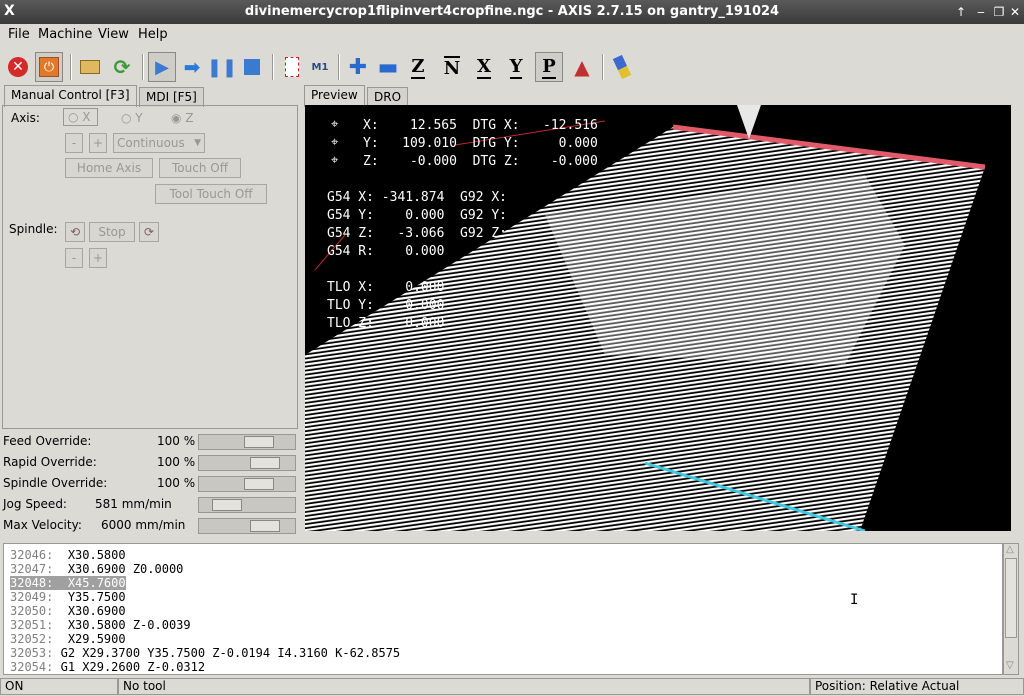 Image resolution: width=1024 pixels, height=696 pixels. I want to click on cone-icon: ▲, so click(582, 67).